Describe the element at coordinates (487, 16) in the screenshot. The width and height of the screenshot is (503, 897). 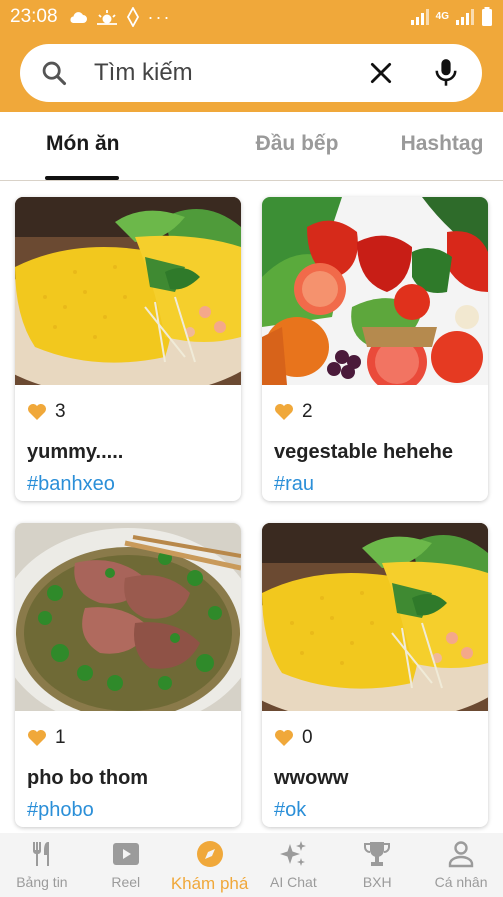
I see `battery-icon` at that location.